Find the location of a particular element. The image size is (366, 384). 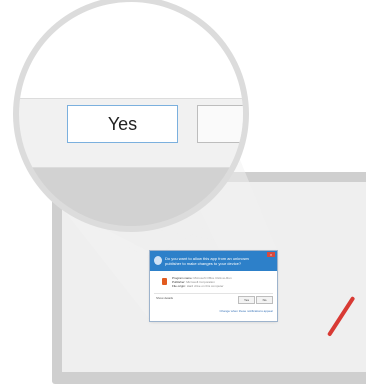

origin-value: Hard drive on this computer is located at coordinates (205, 286).